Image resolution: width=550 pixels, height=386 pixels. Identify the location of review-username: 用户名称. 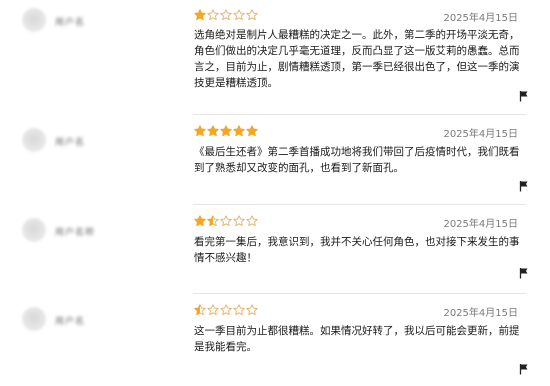
(75, 233).